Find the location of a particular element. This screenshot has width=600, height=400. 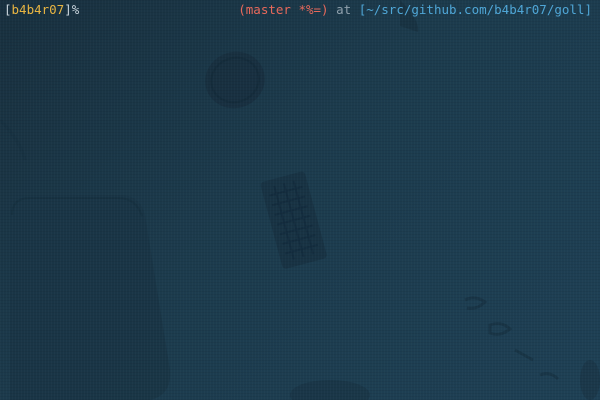

prompt-left: [b4b4r07]% is located at coordinates (41, 10).